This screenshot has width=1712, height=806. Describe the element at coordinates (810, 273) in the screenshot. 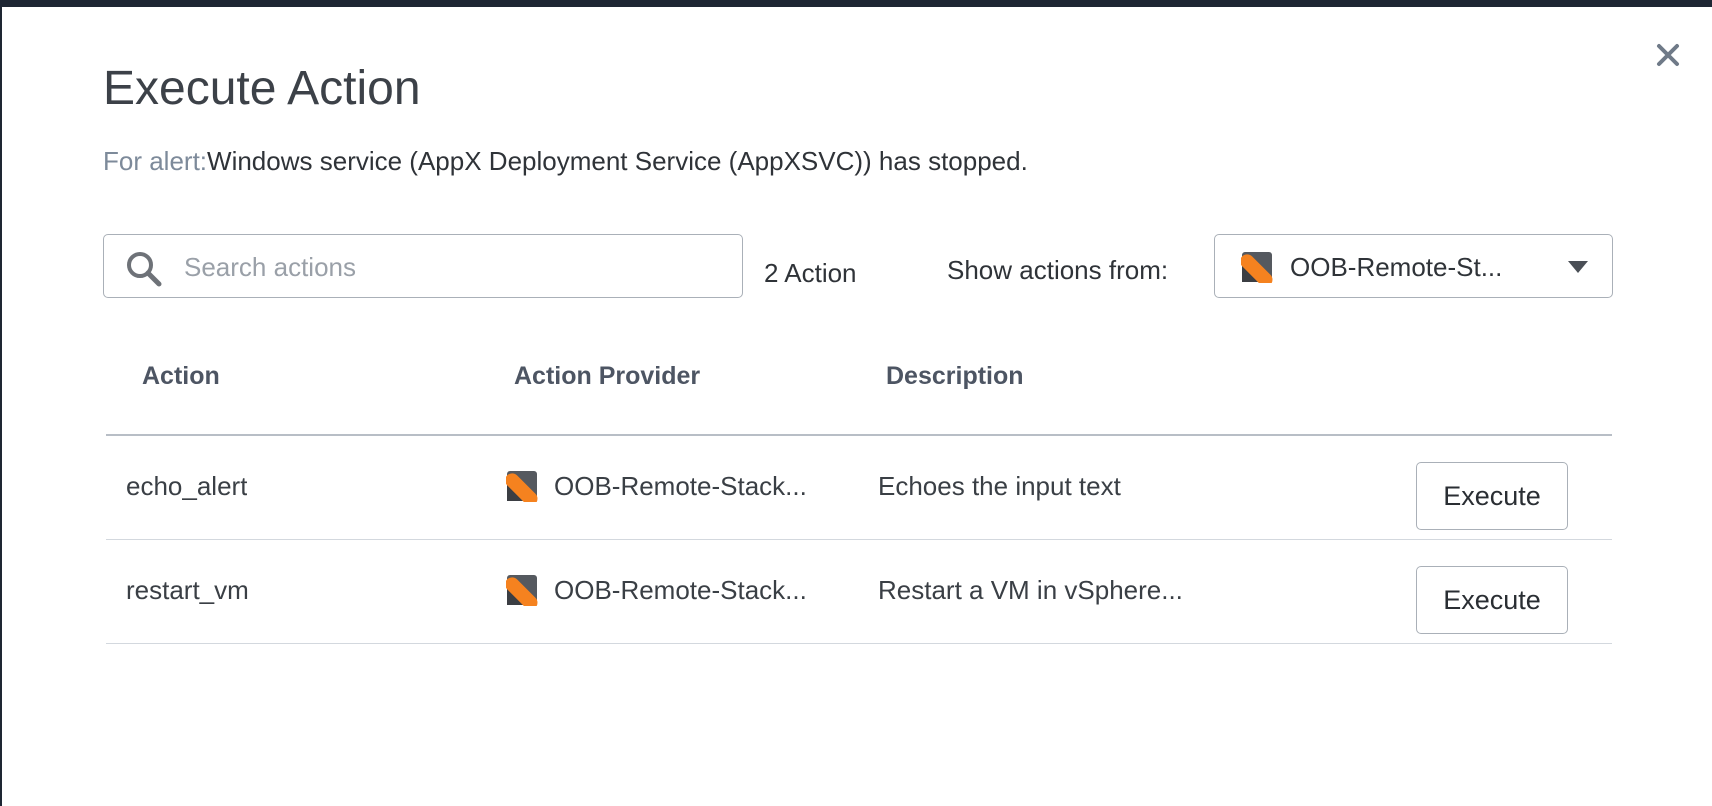

I see `action-count: 2 Action` at that location.